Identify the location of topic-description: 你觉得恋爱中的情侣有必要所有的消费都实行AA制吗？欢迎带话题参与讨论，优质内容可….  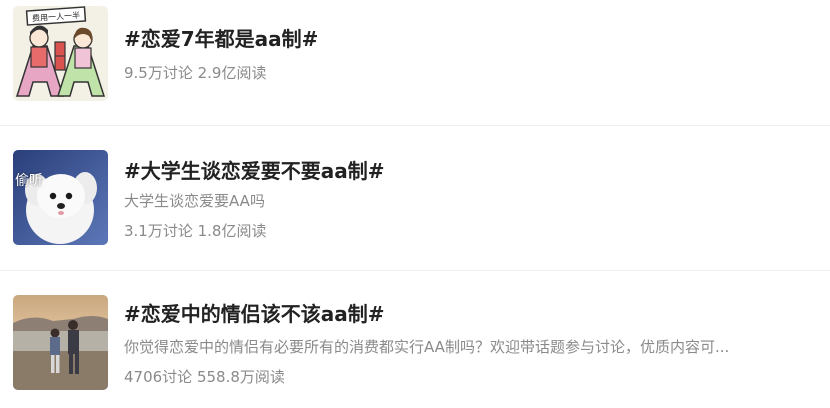
(427, 347).